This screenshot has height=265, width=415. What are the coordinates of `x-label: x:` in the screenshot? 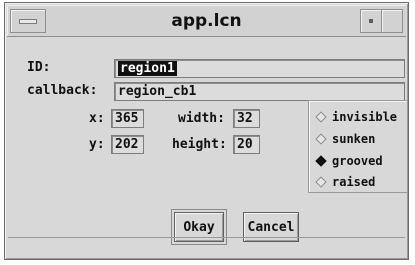 It's located at (97, 118).